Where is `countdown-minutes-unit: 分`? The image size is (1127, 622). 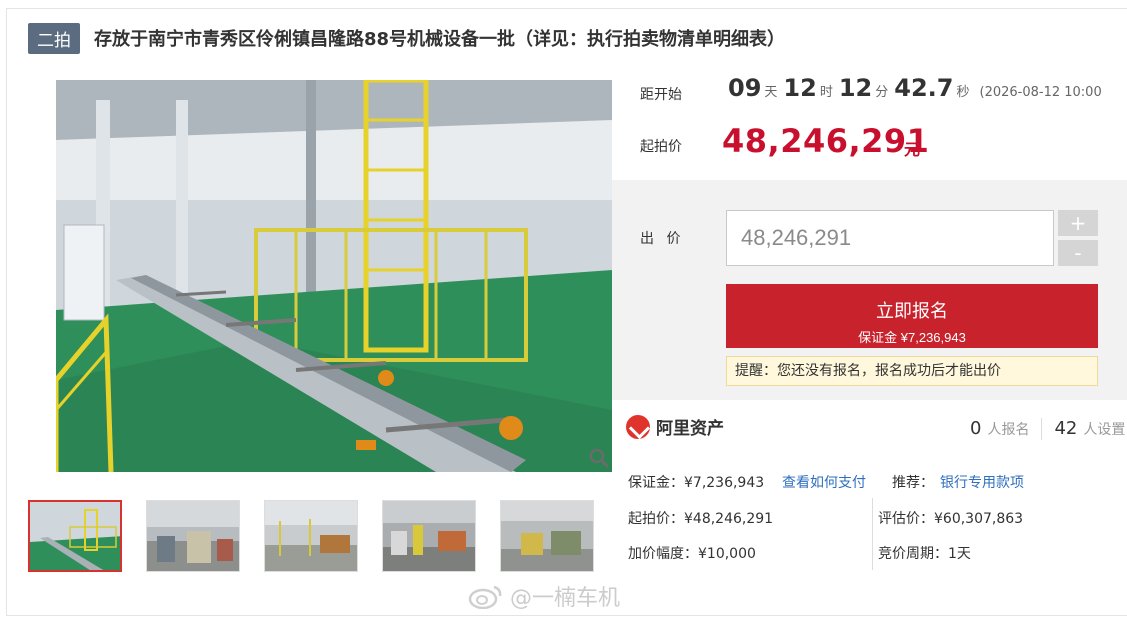
countdown-minutes-unit: 分 is located at coordinates (882, 92).